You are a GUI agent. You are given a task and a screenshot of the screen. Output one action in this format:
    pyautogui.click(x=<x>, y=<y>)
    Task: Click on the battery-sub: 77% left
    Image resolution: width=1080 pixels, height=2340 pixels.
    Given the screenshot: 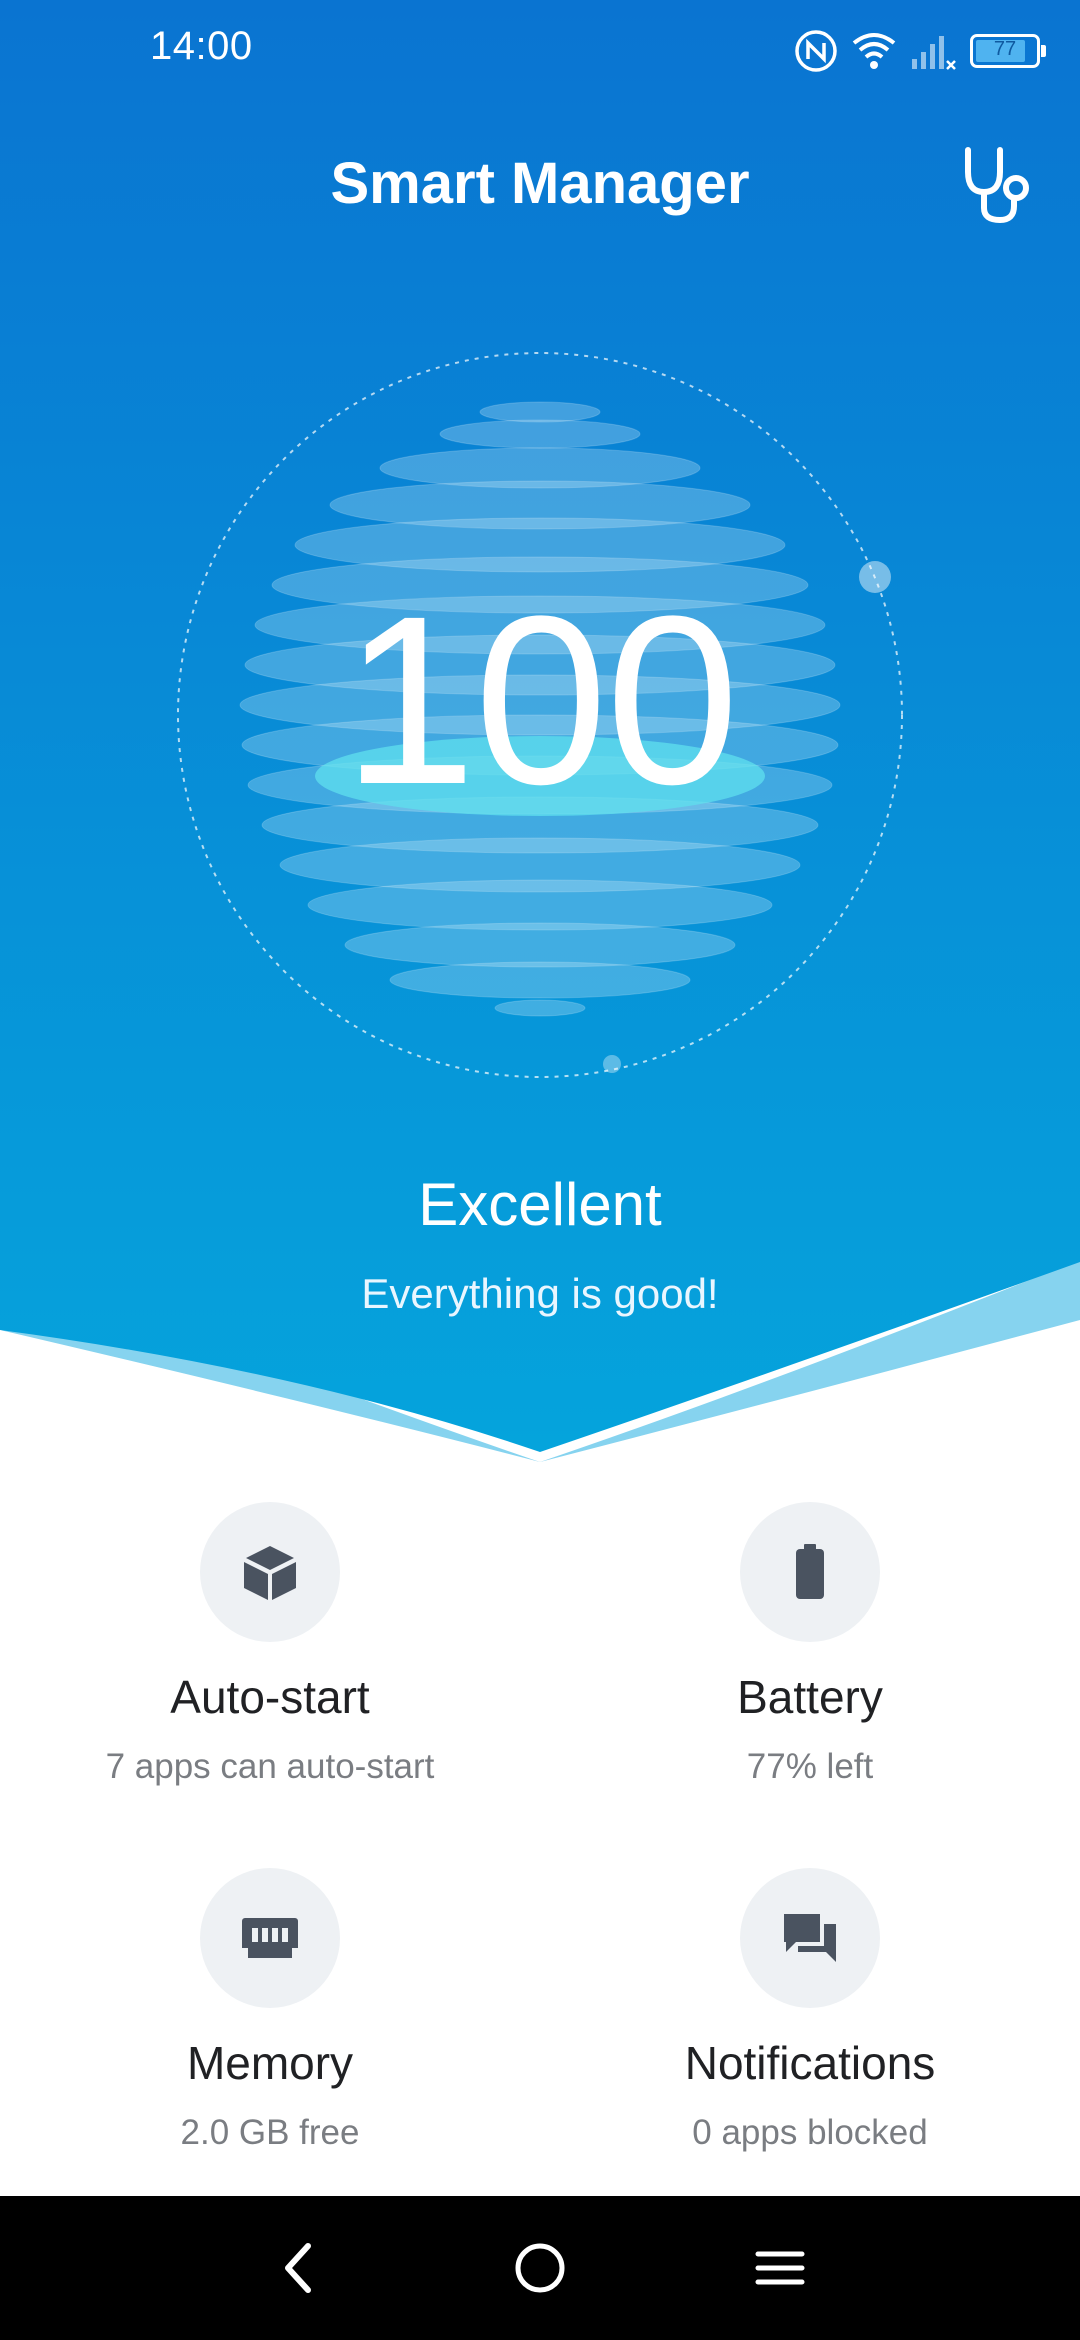 What is the action you would take?
    pyautogui.click(x=810, y=1766)
    